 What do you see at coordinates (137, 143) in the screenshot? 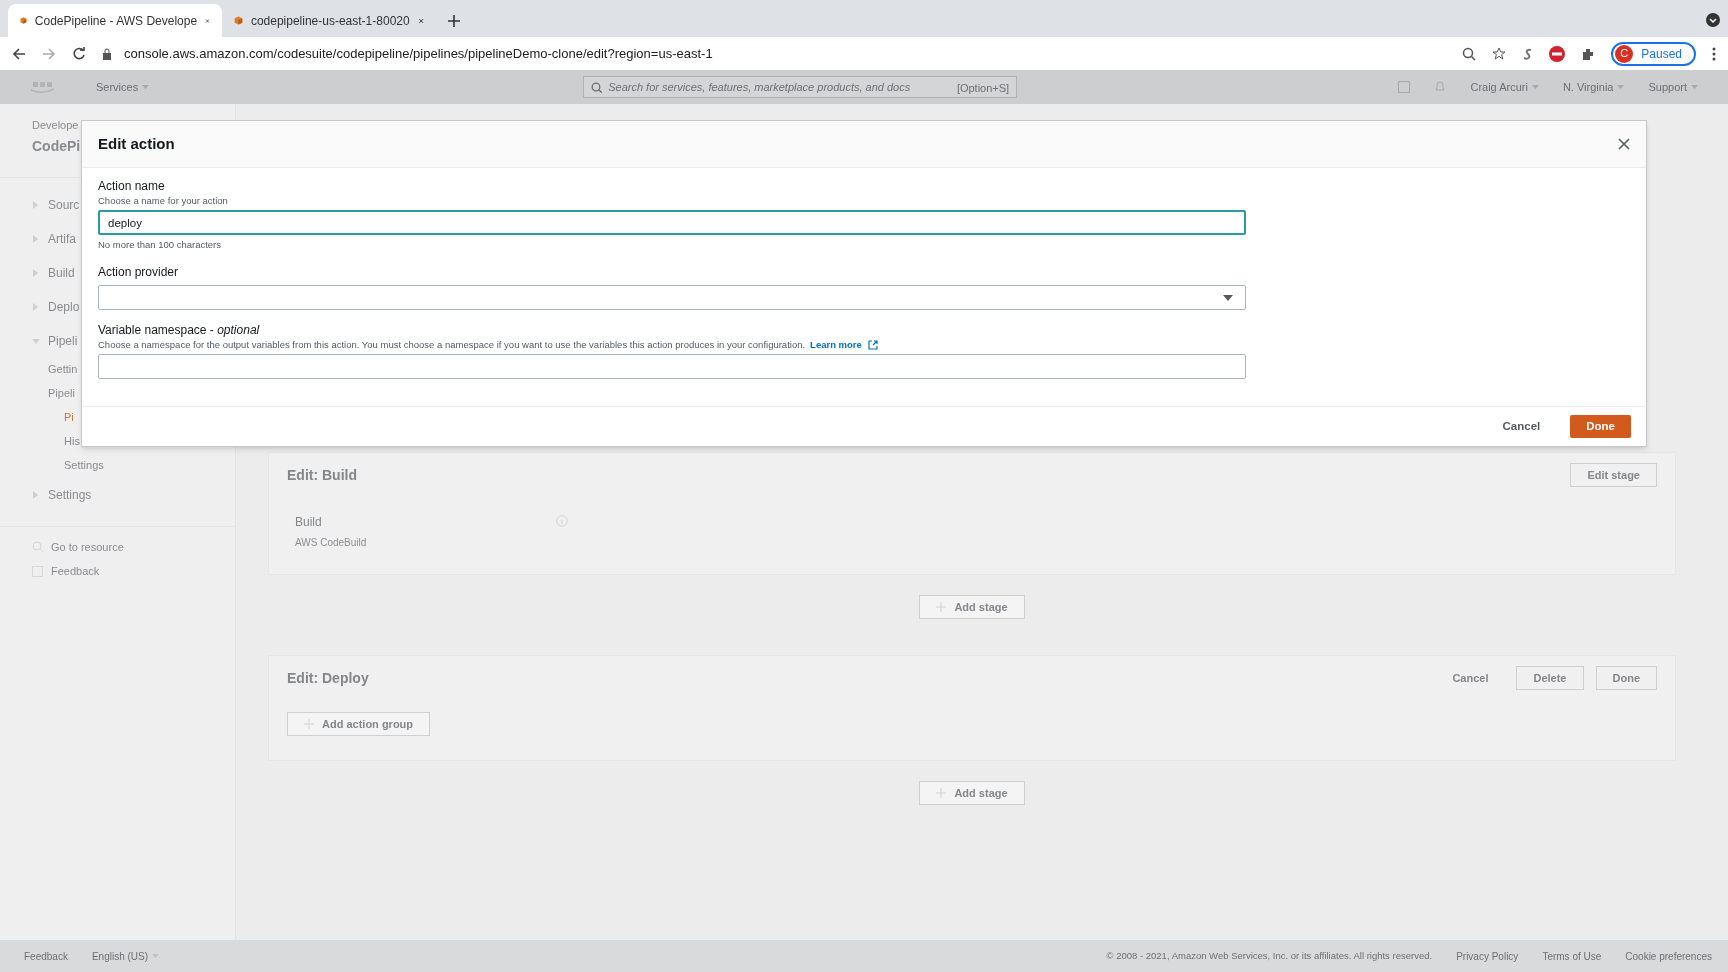
I see `modal-title: Edit action` at bounding box center [137, 143].